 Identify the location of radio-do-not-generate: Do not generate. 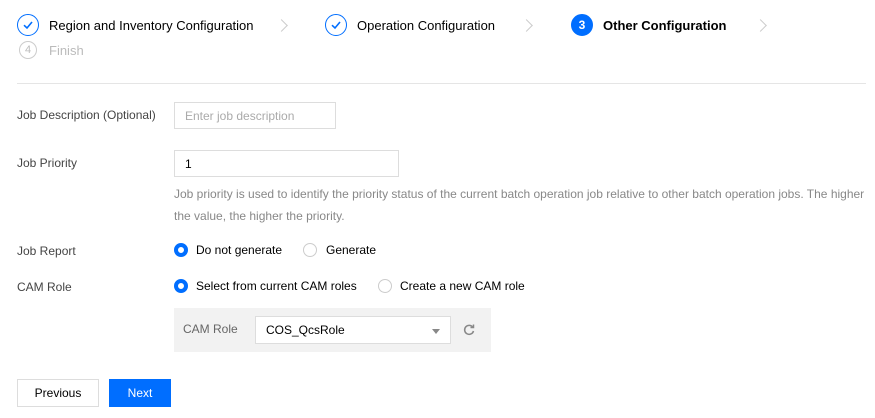
(228, 250).